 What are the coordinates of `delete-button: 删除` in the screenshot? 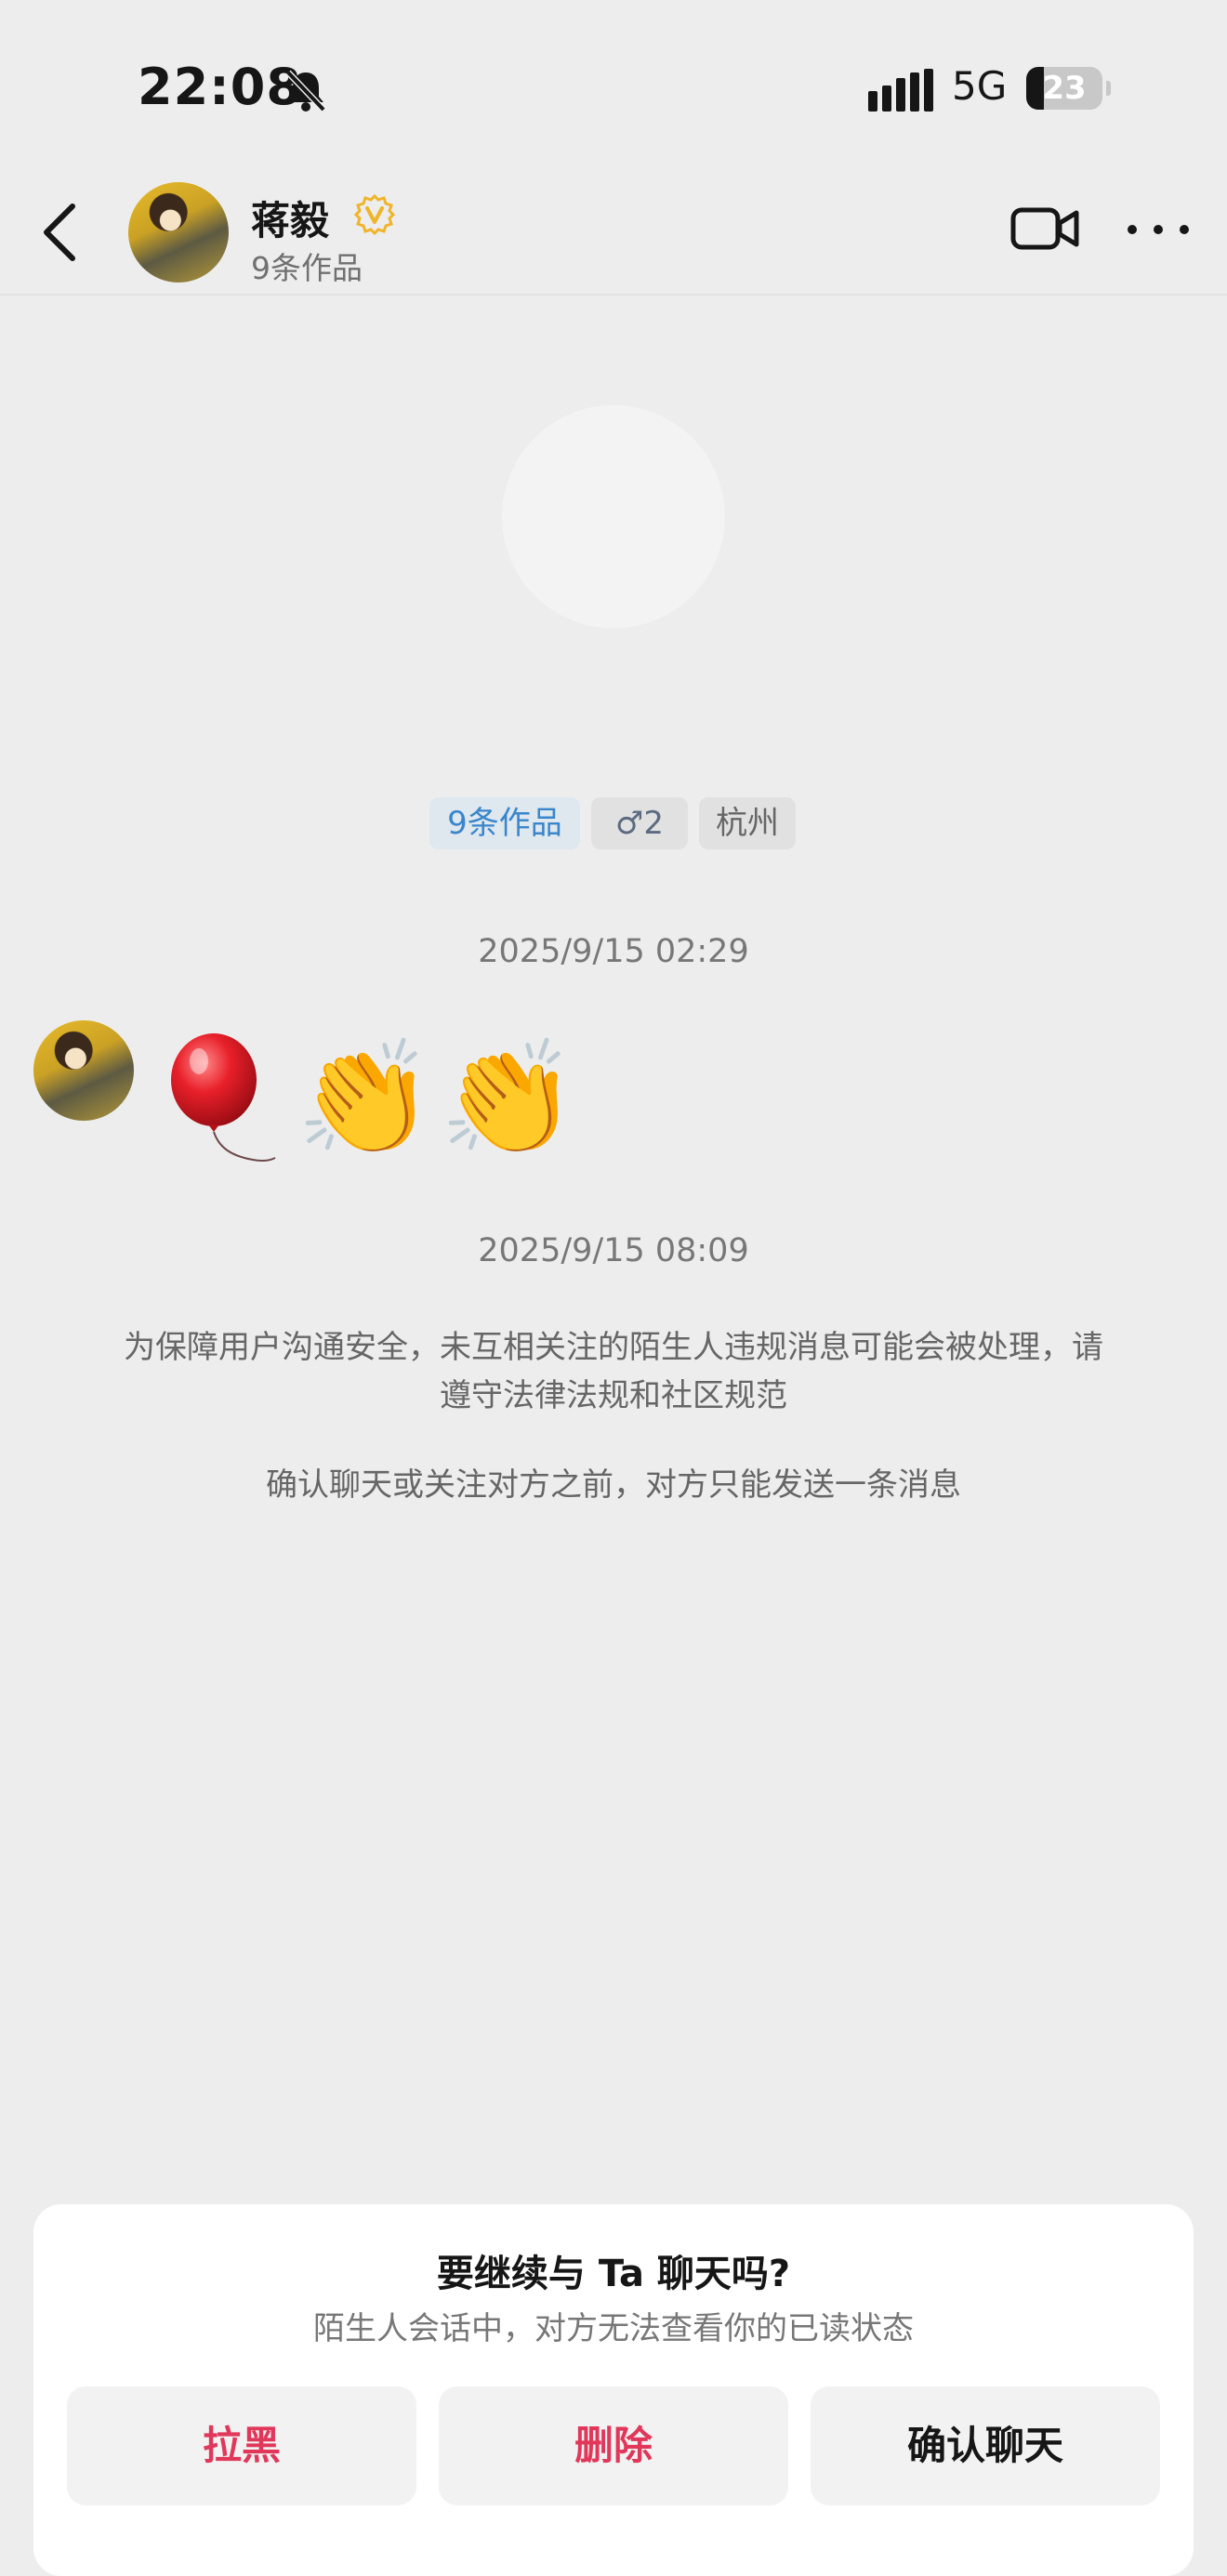 It's located at (613, 2445).